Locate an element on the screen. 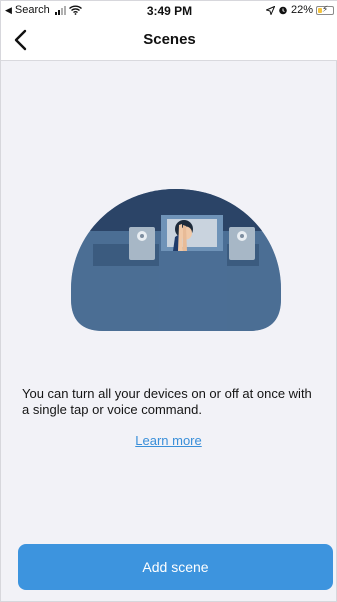 This screenshot has width=337, height=602. learn-more-link: Learn more is located at coordinates (168, 440).